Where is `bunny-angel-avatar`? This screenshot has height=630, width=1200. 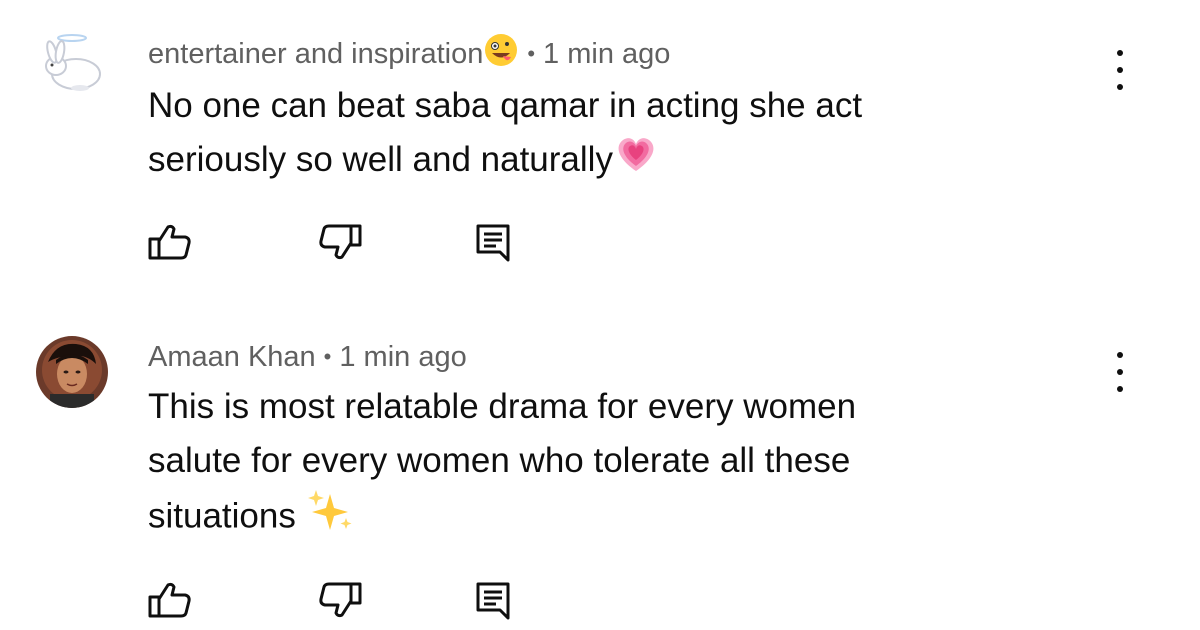
bunny-angel-avatar is located at coordinates (72, 64).